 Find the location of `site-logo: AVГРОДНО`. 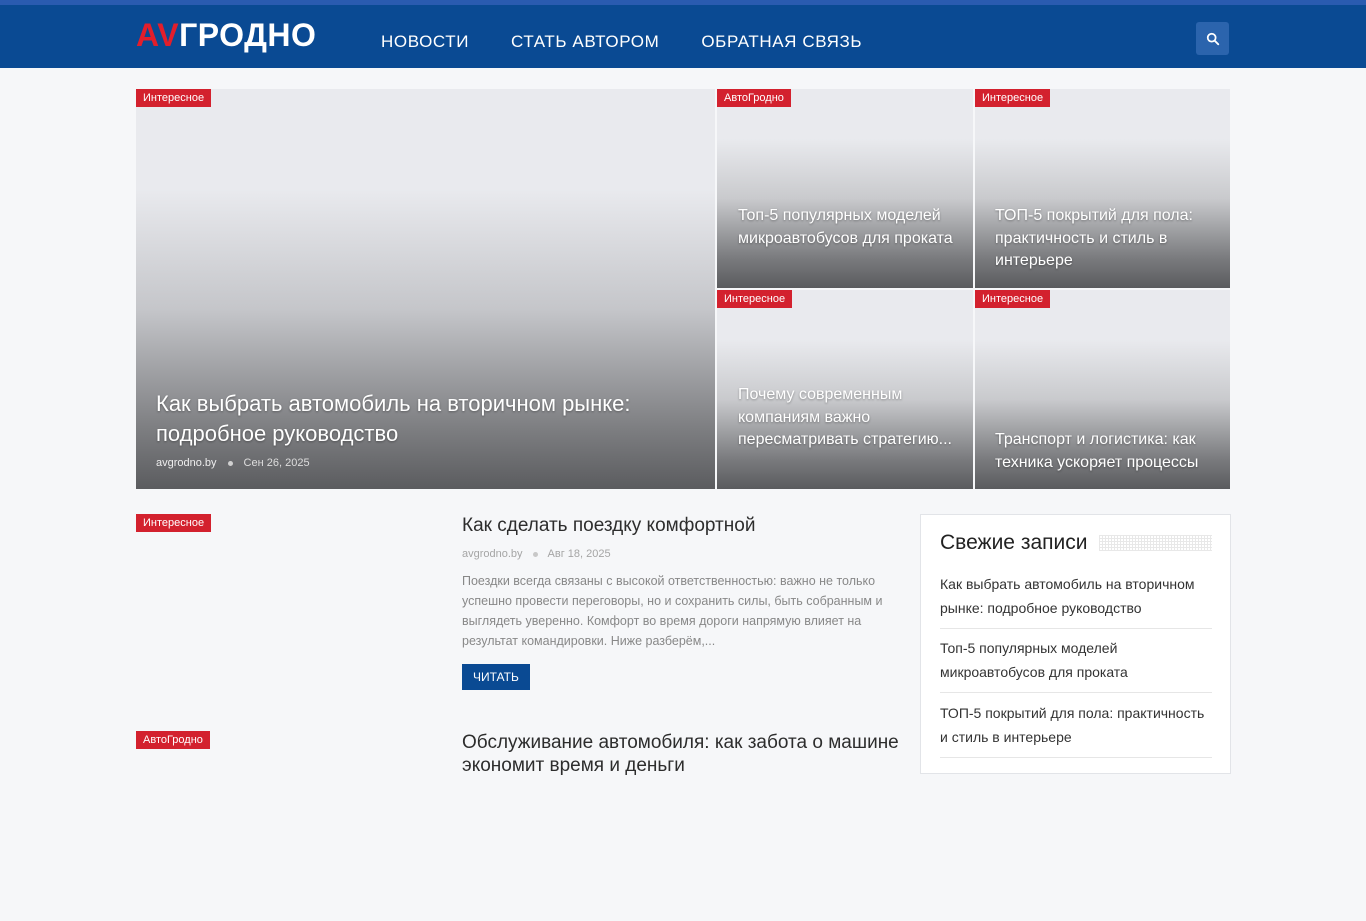

site-logo: AVГРОДНО is located at coordinates (226, 35).